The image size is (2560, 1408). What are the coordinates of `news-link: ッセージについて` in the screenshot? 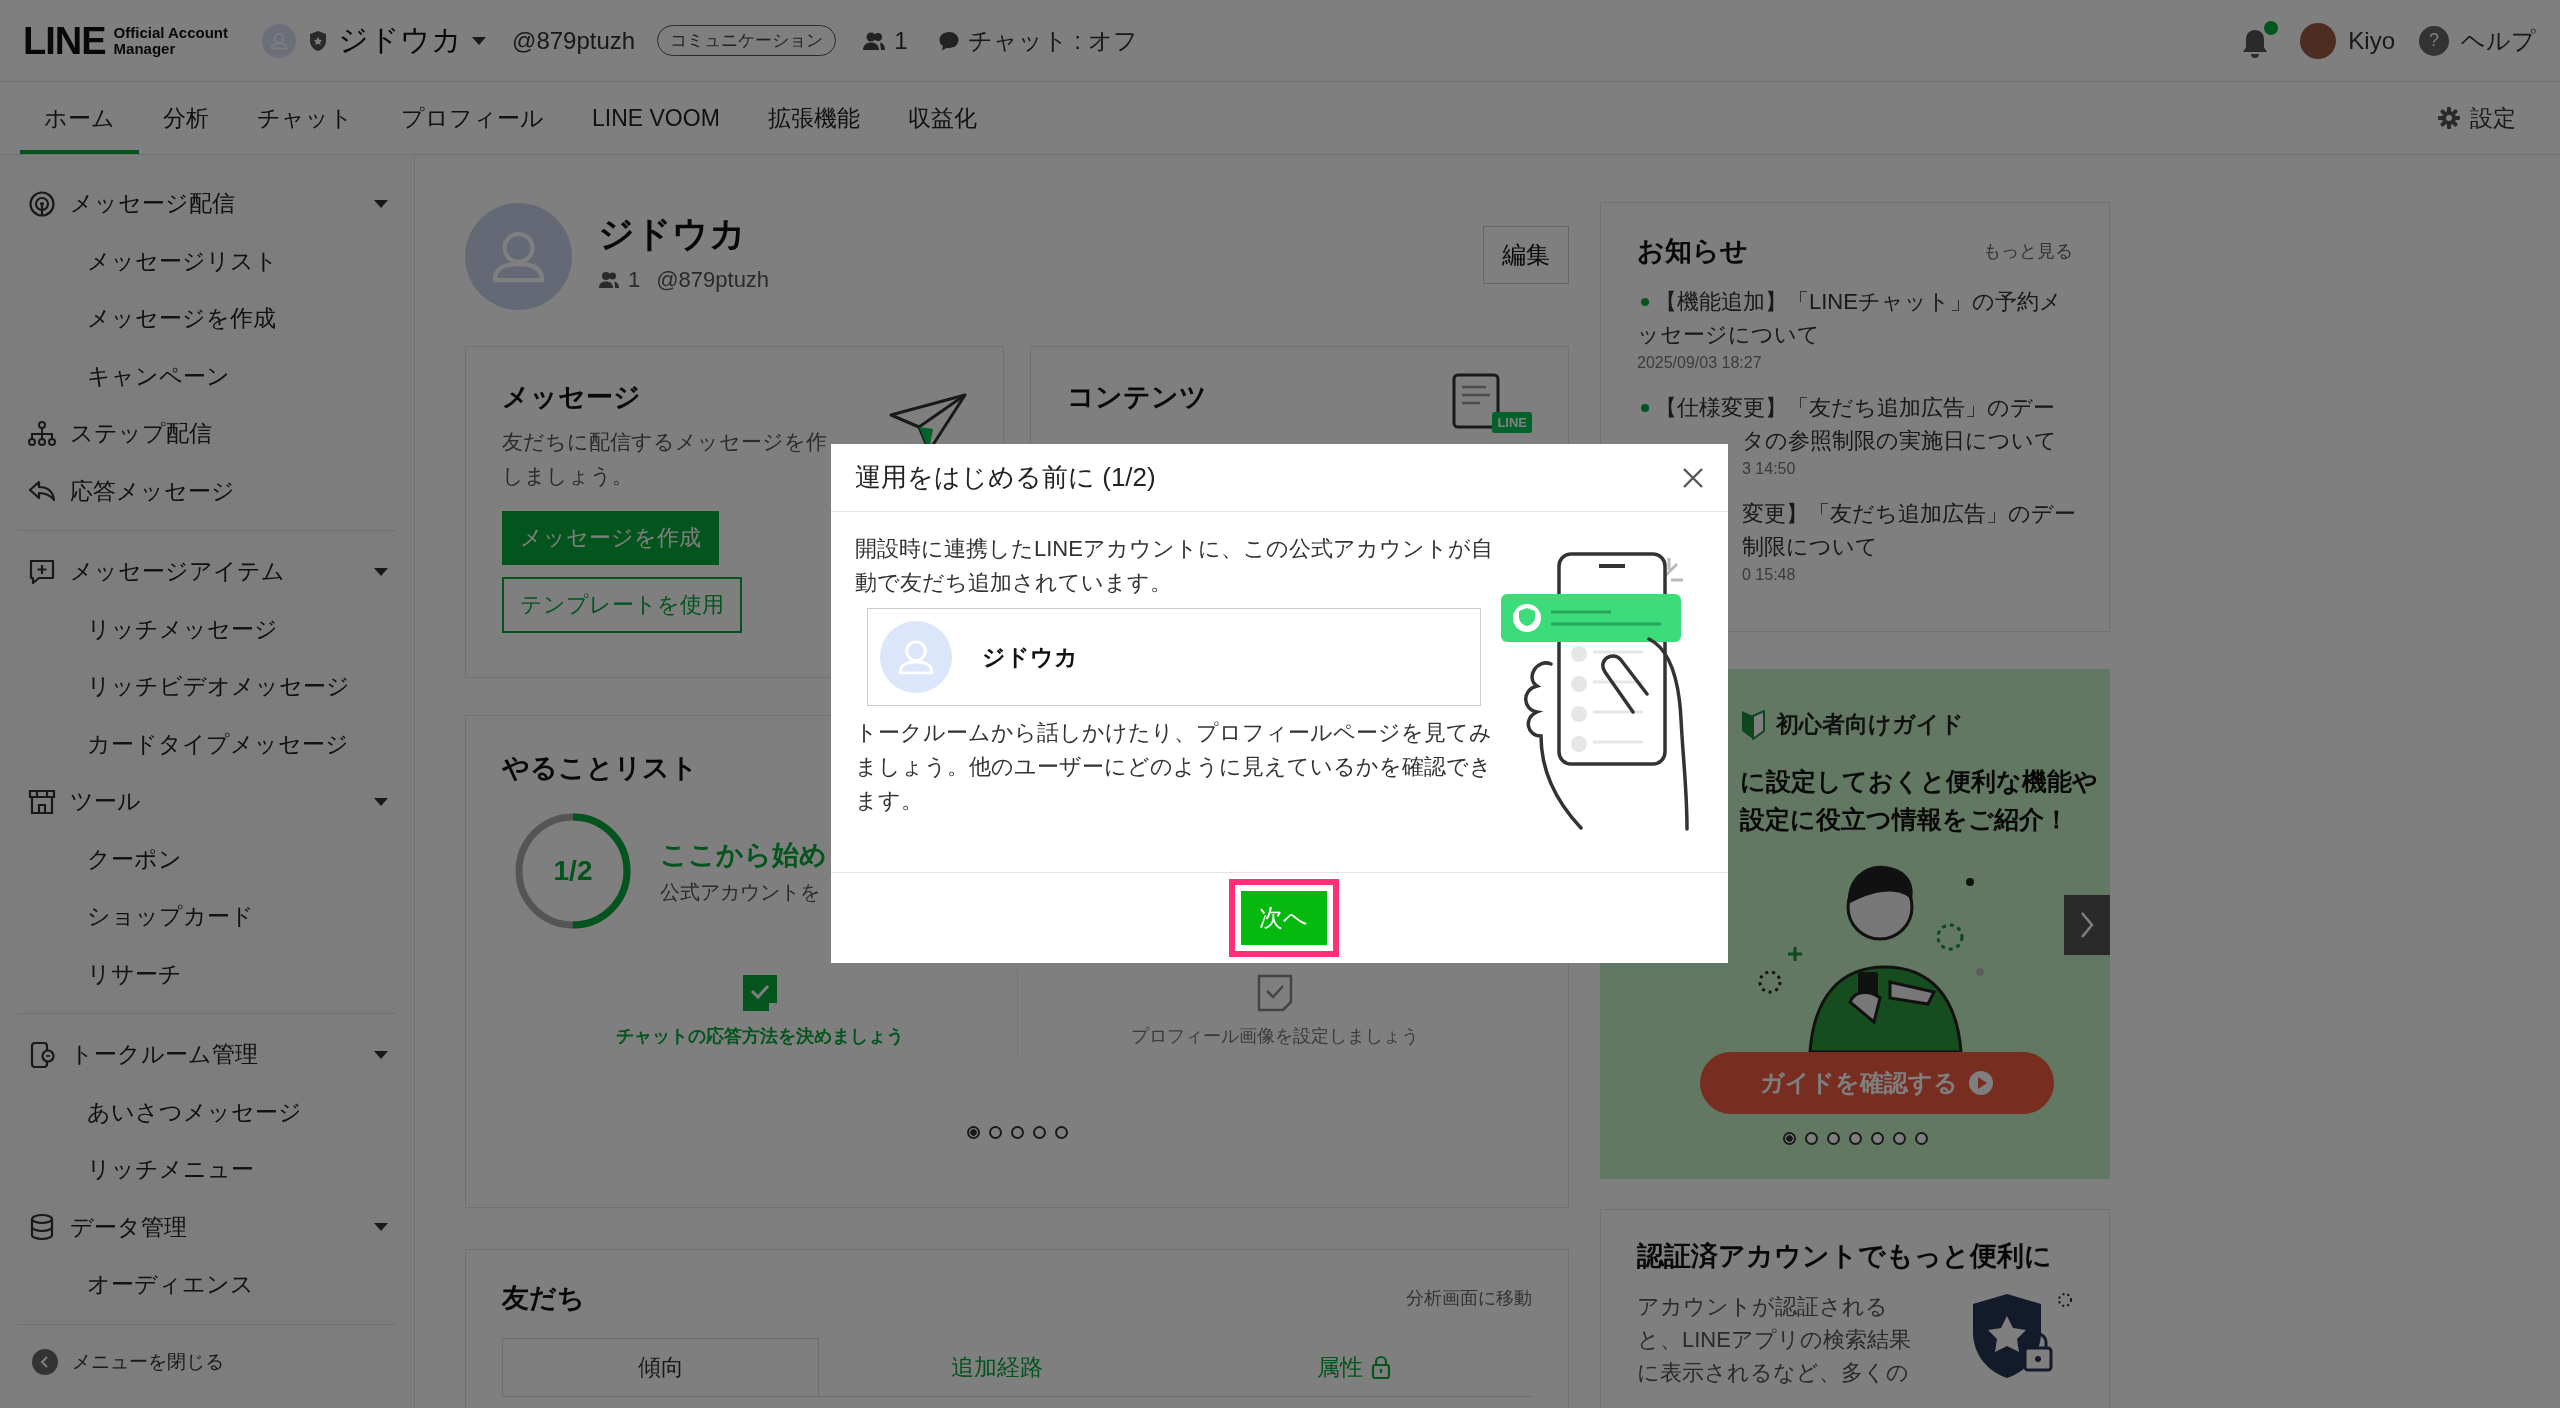 It's located at (1728, 334).